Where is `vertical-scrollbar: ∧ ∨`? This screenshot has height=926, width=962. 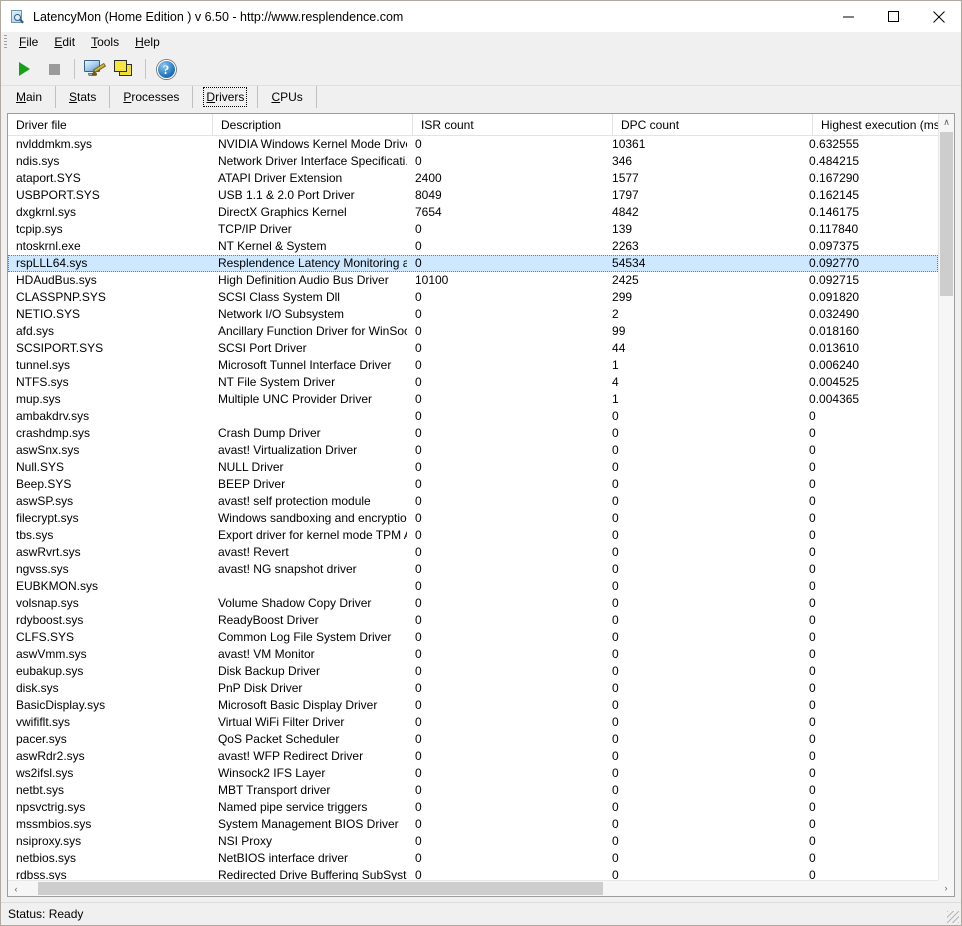 vertical-scrollbar: ∧ ∨ is located at coordinates (946, 505).